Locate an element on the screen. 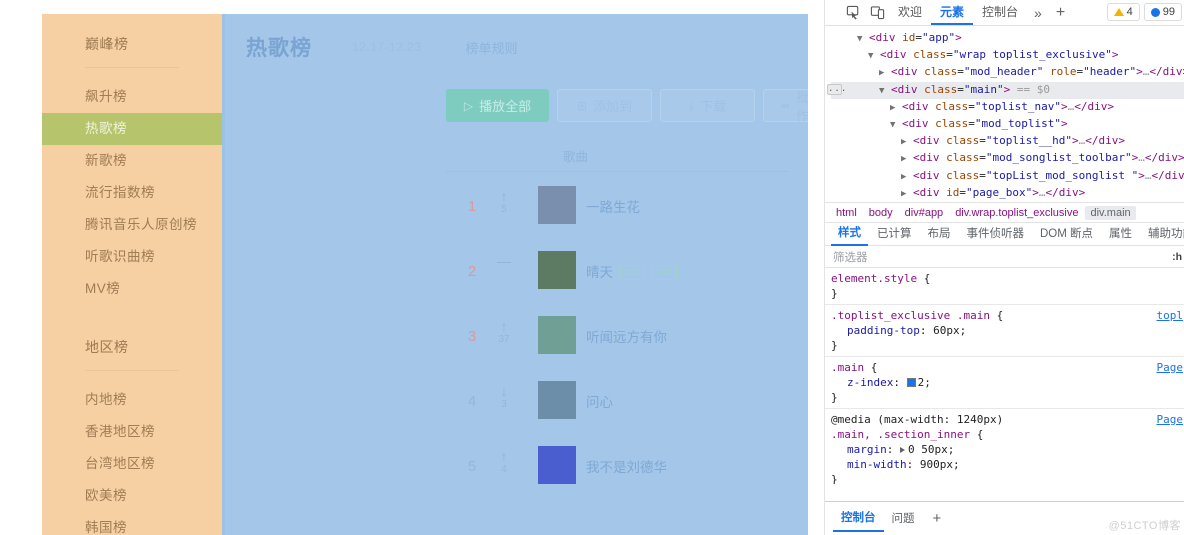  sidebar-item-1-4: 腾讯音乐人原创榜 is located at coordinates (132, 225).